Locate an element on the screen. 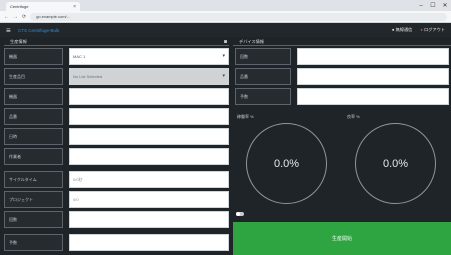 This screenshot has width=451, height=255. panel-title: 生産情報 is located at coordinates (18, 41).